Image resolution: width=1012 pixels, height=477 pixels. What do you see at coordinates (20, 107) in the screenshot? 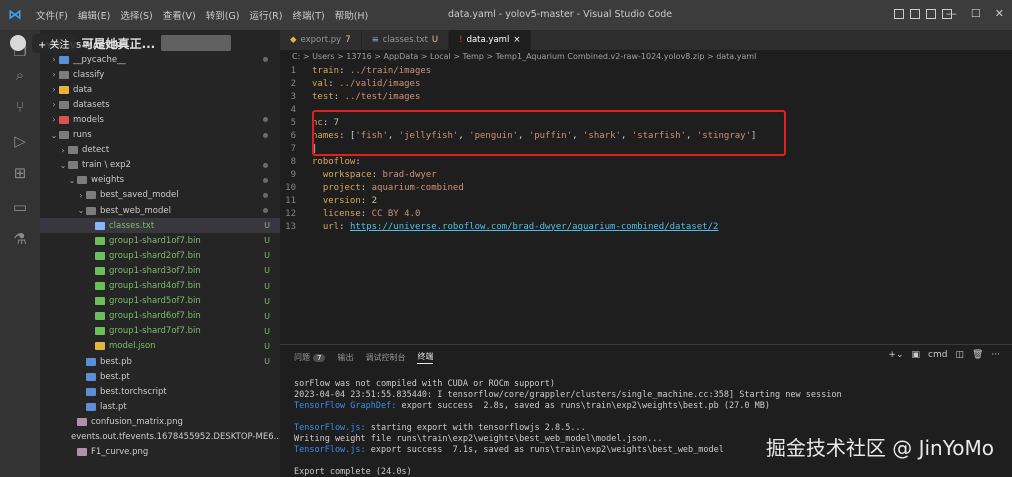
I see `source-control-icon: ⑂` at bounding box center [20, 107].